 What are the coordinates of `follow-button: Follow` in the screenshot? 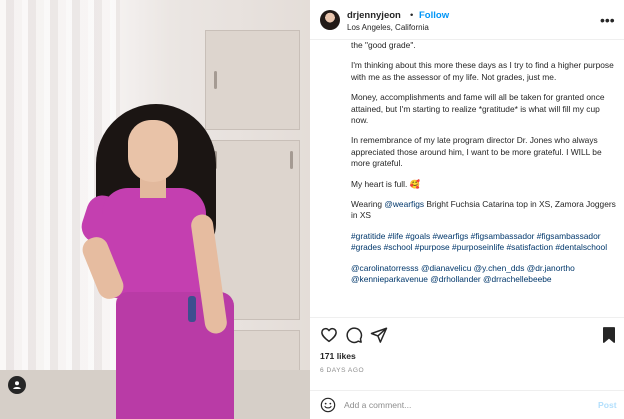 It's located at (434, 15).